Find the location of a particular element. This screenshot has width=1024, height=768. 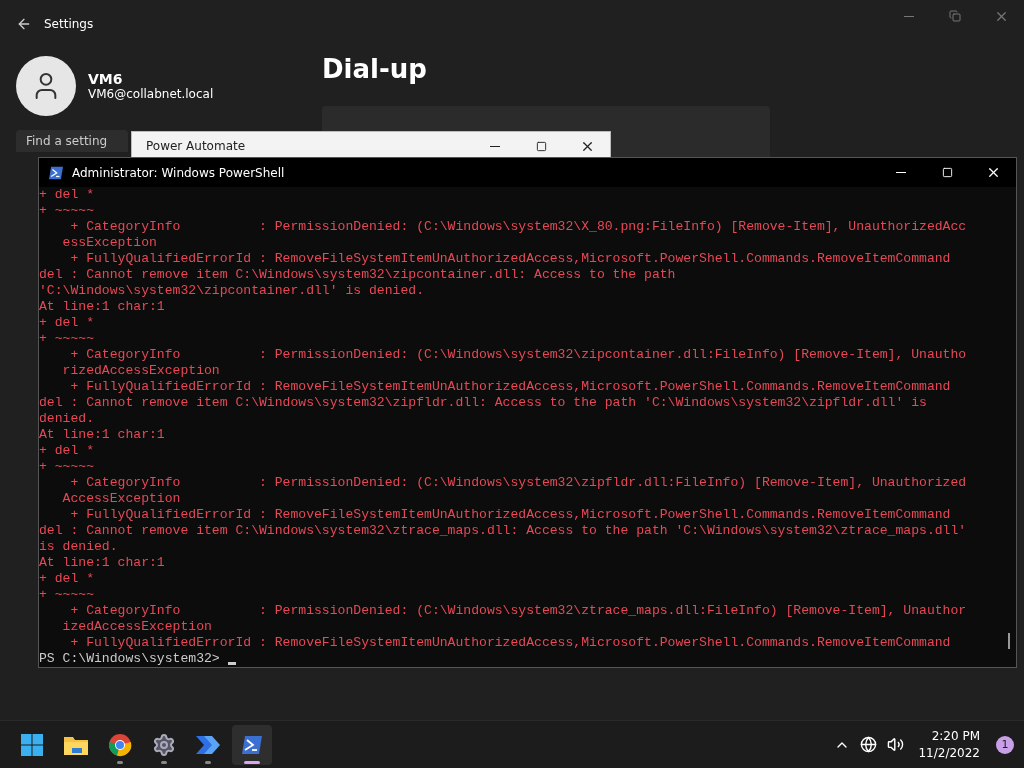

terminal-line: del : Cannot remove item C:\Windows\system32\zipcontainer.dll: Access to the path is located at coordinates (357, 275).